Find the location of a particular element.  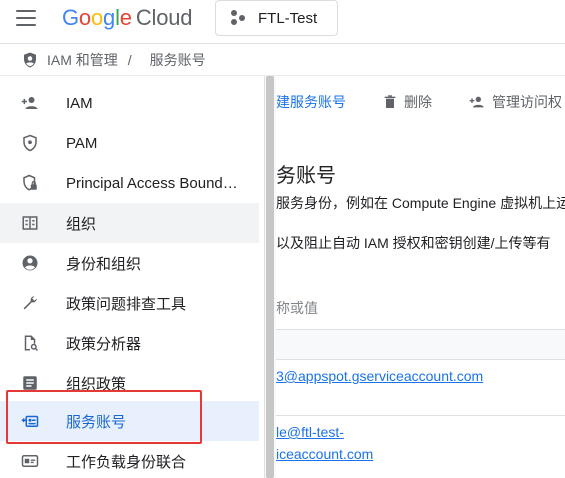

list-document-icon is located at coordinates (30, 383).